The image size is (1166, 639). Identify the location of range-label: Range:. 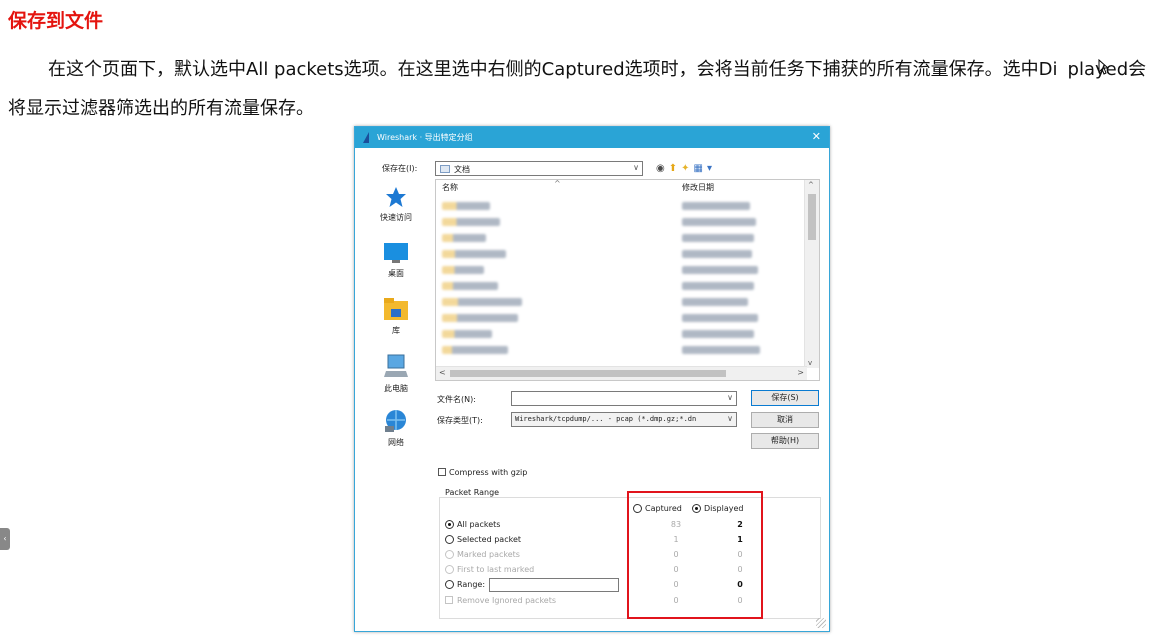
(471, 584).